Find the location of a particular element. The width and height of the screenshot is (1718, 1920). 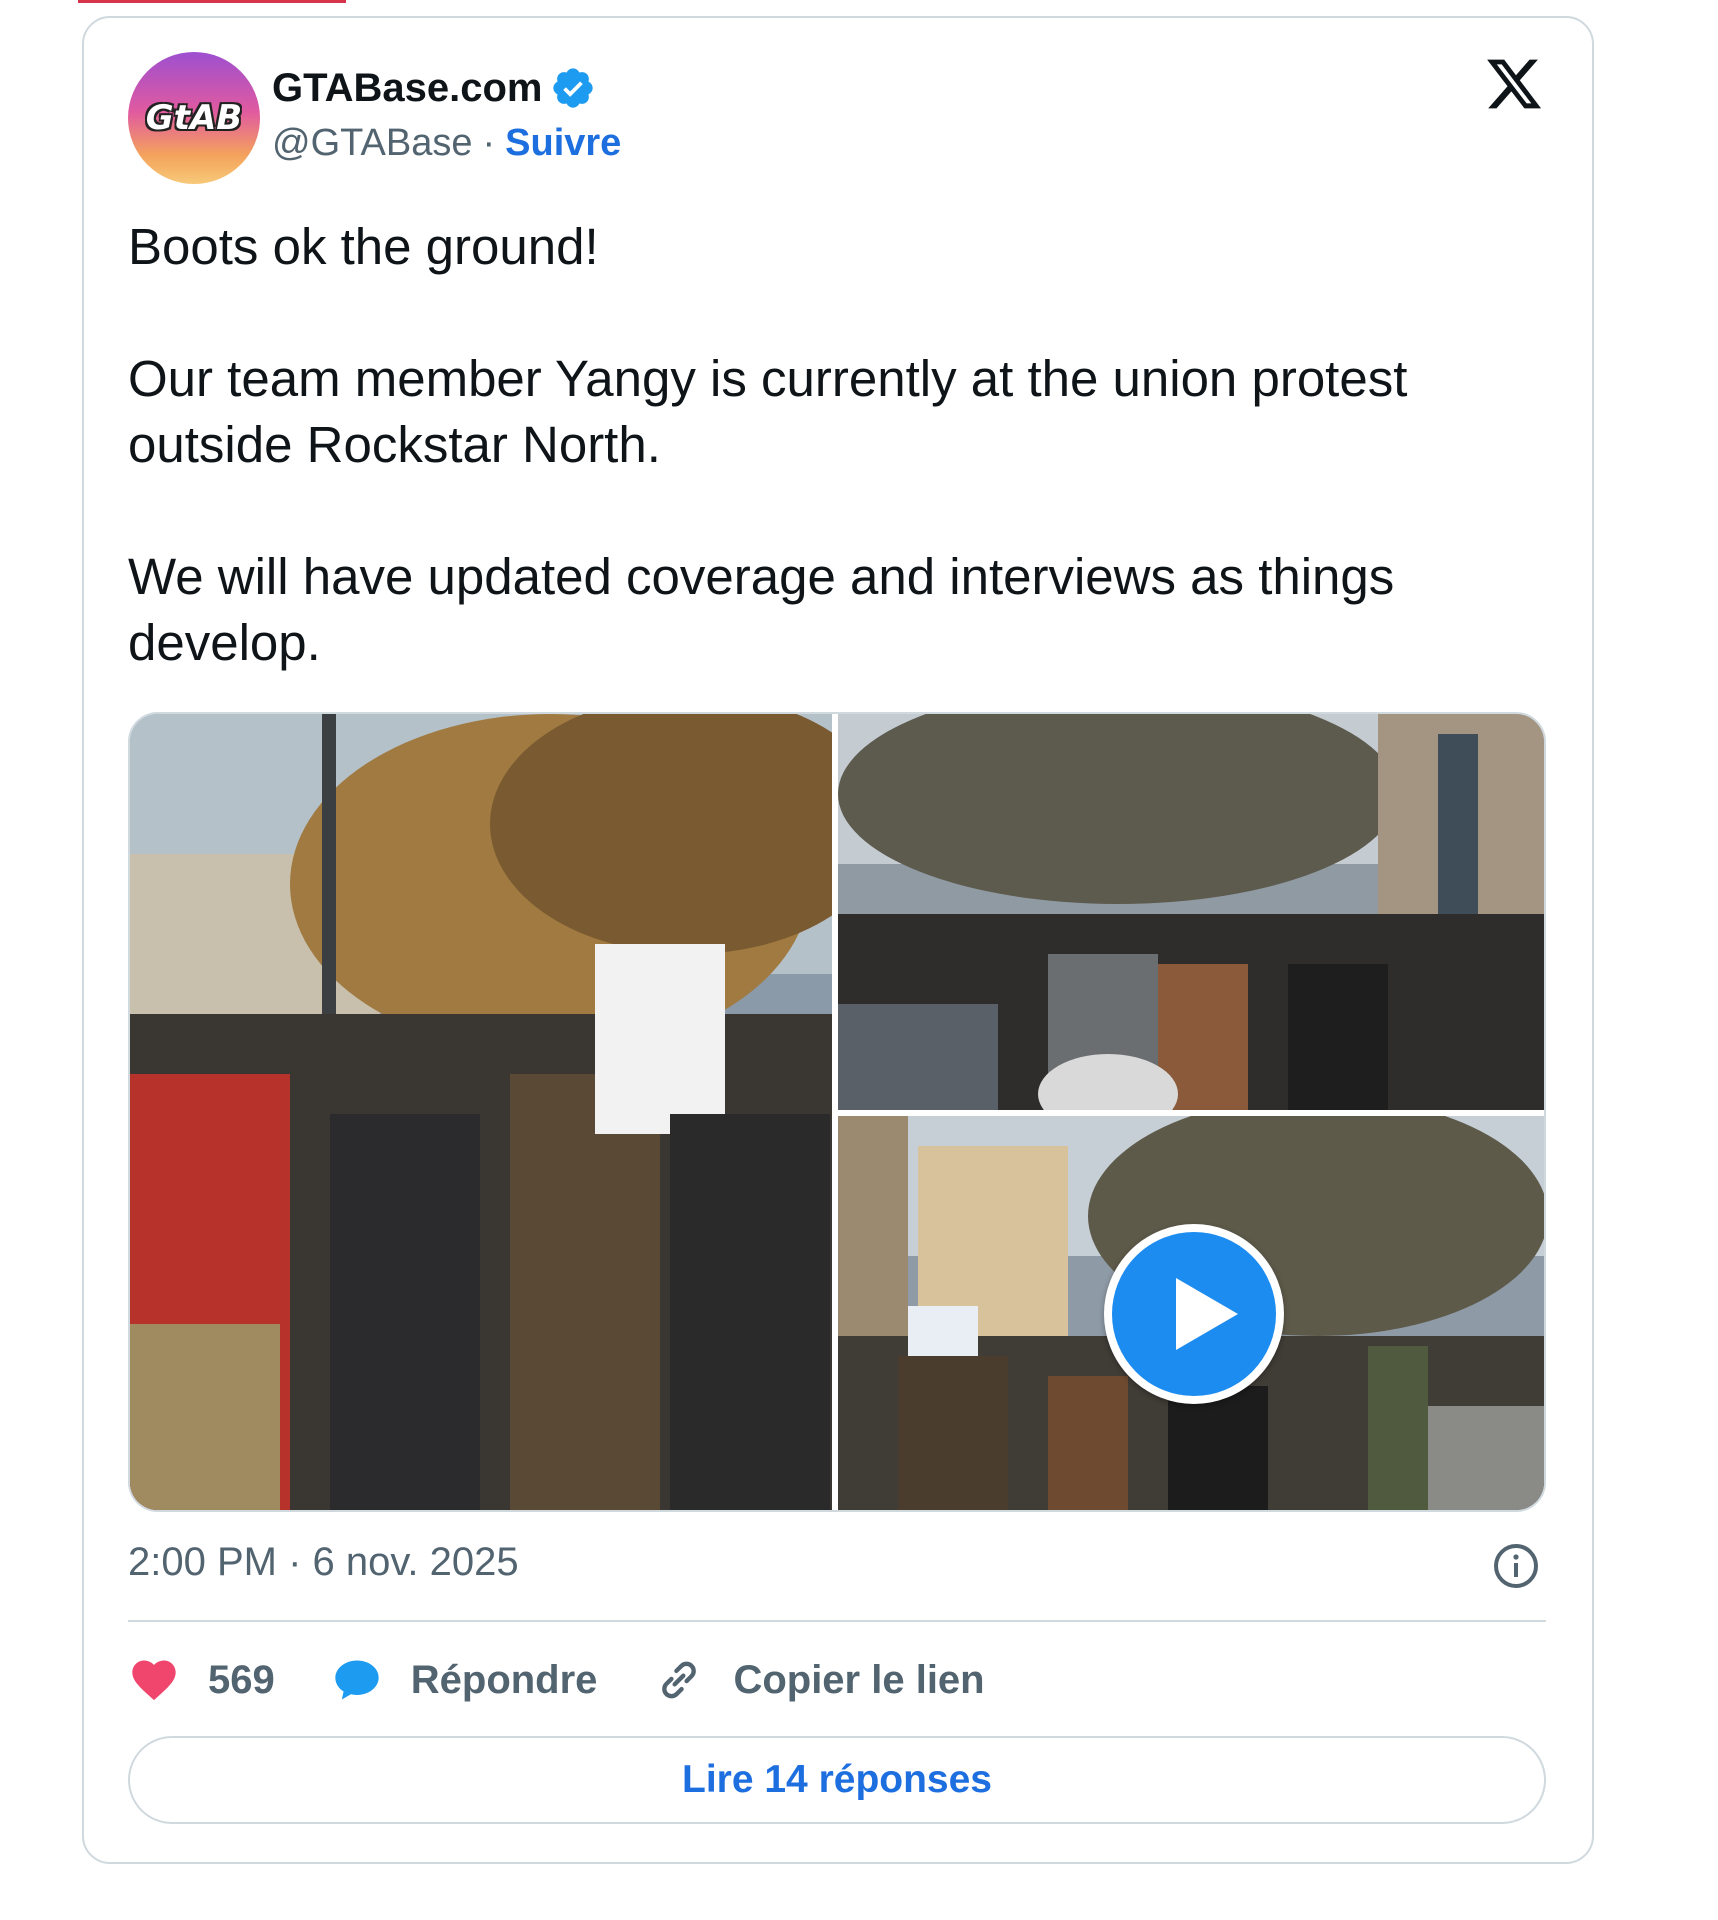

read-replies-button: Lire 14 réponses is located at coordinates (837, 1780).